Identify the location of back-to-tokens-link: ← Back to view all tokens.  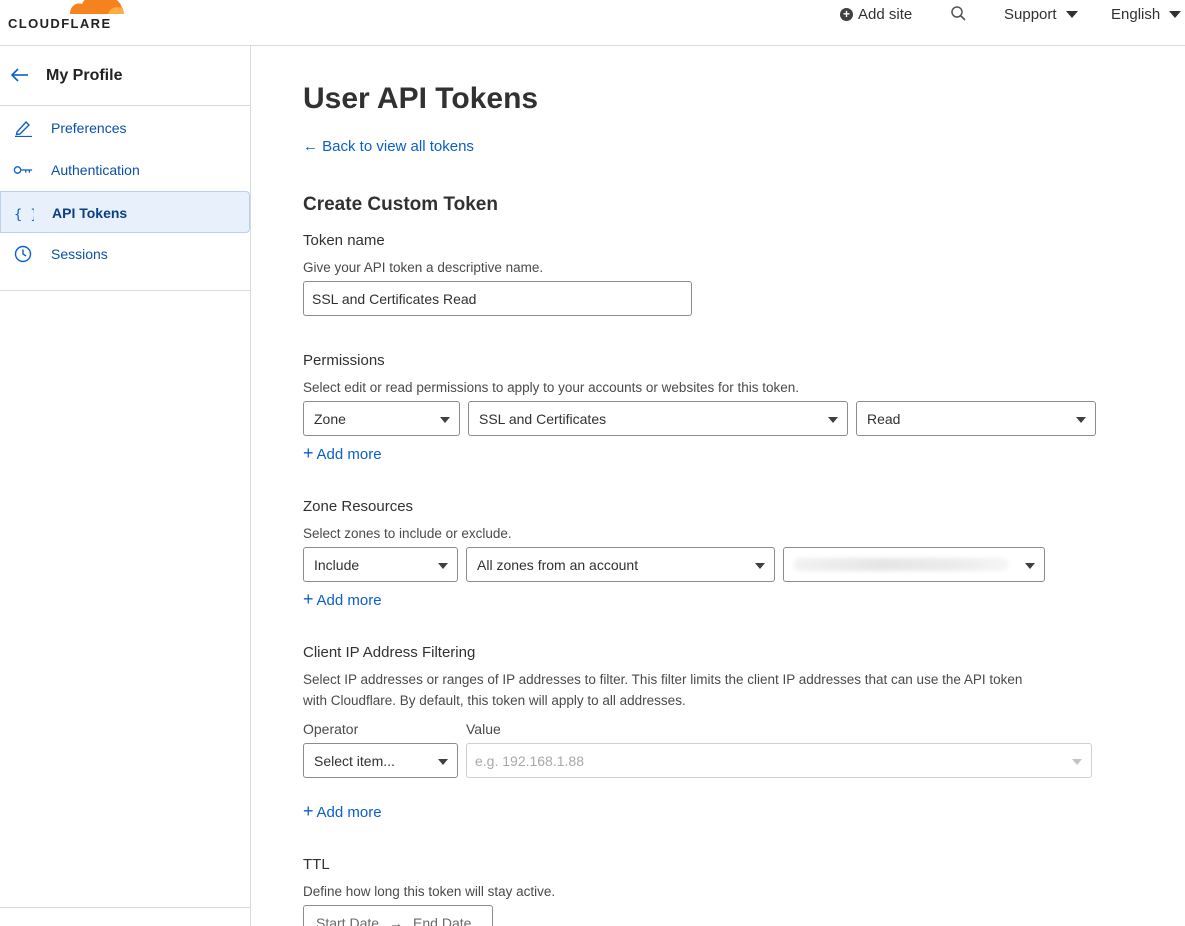
(388, 146).